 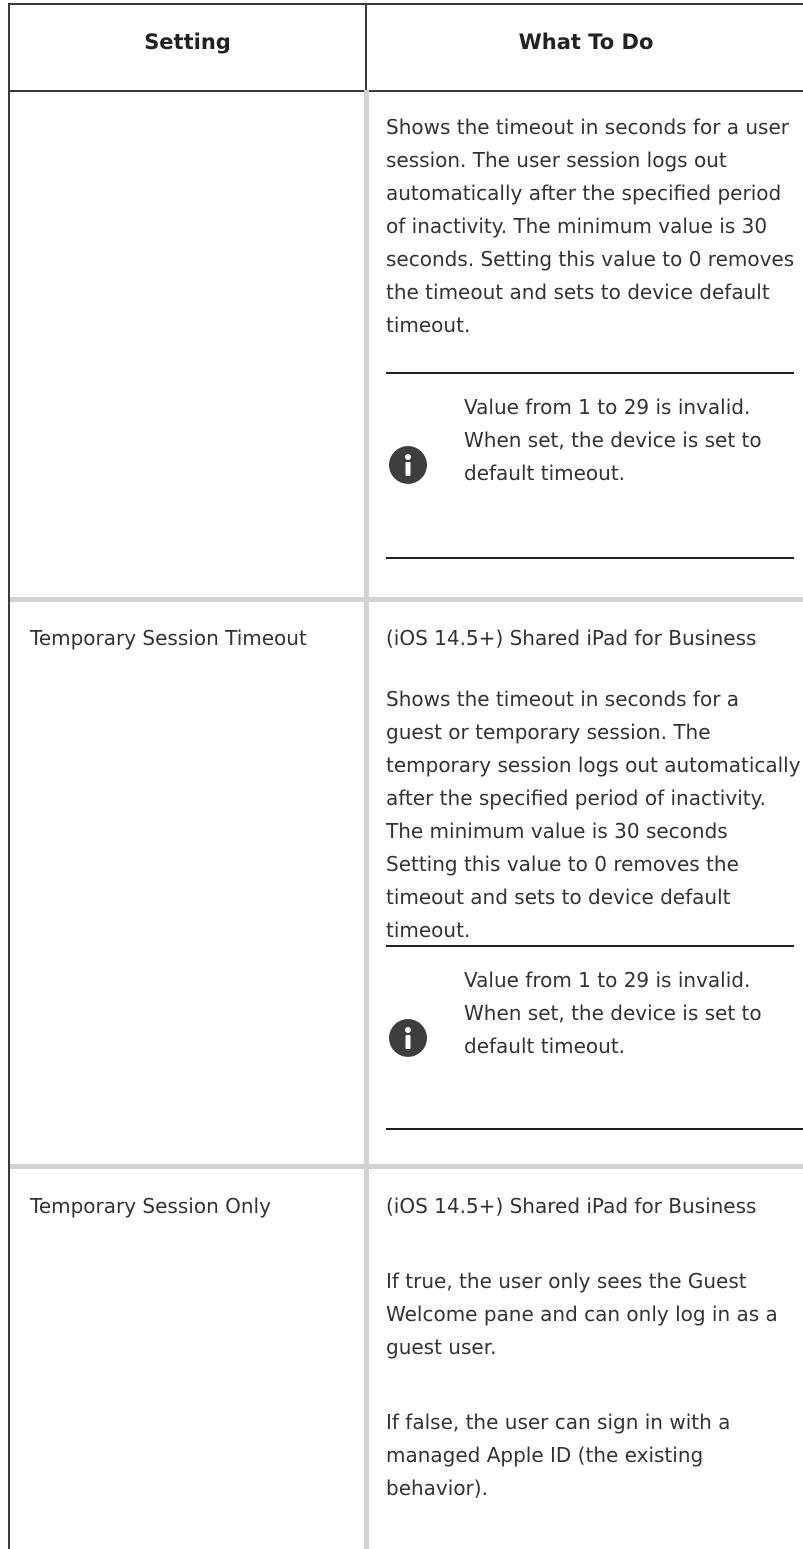 I want to click on header-column-divider, so click(x=366, y=47).